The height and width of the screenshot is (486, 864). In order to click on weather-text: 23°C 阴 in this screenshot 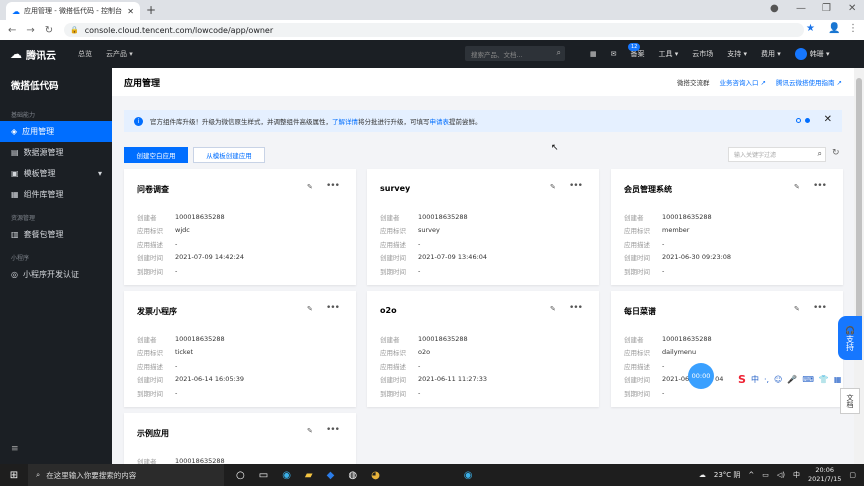, I will do `click(727, 475)`.